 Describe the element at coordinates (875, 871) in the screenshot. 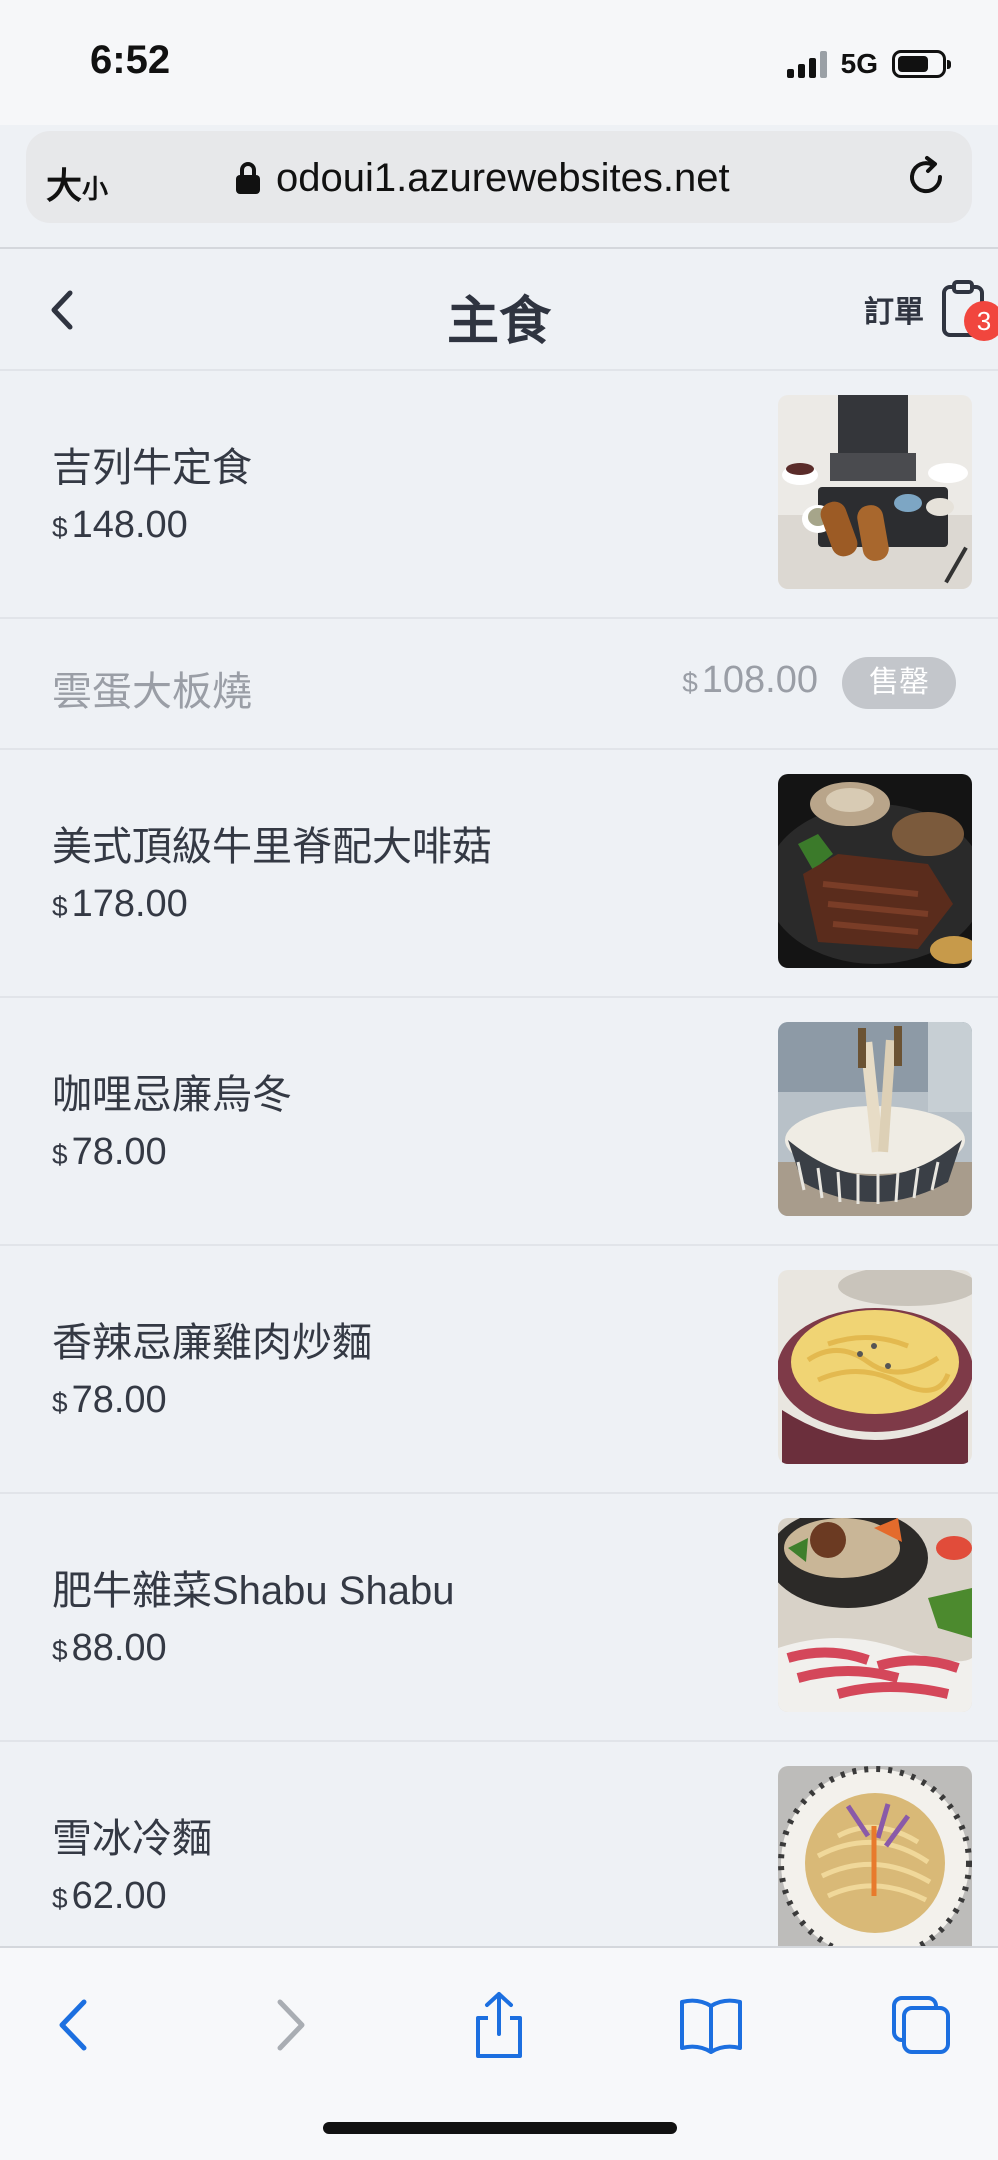

I see `steak-mushroom-photo` at that location.